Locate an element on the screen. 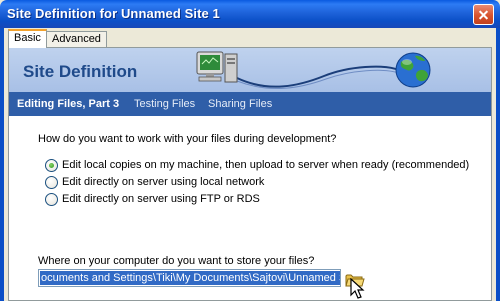 The height and width of the screenshot is (301, 500). step-editing-files: Editing Files, Part 3 is located at coordinates (68, 104).